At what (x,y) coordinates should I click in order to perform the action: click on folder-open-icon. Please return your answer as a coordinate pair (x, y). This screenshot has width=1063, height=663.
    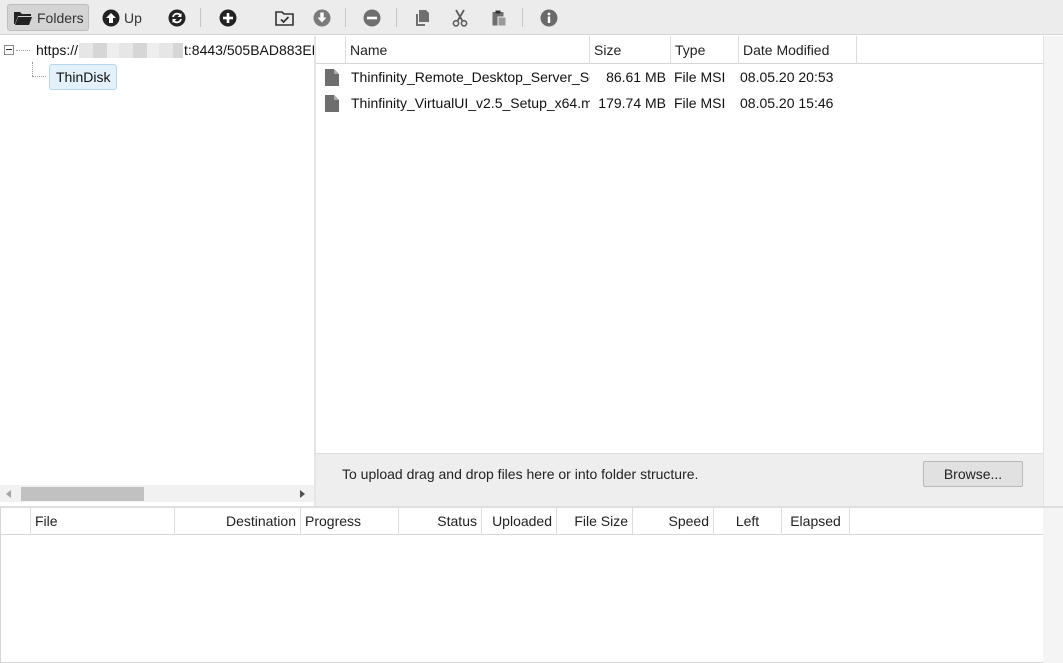
    Looking at the image, I should click on (23, 18).